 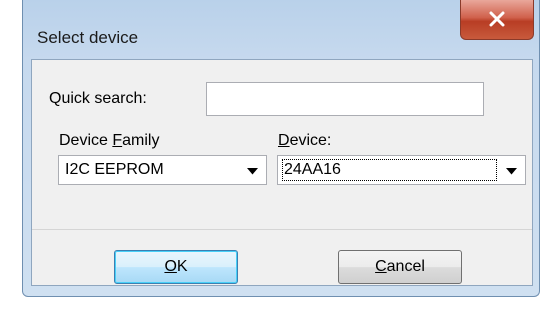 I want to click on device-select: 24AA16, so click(x=401, y=170).